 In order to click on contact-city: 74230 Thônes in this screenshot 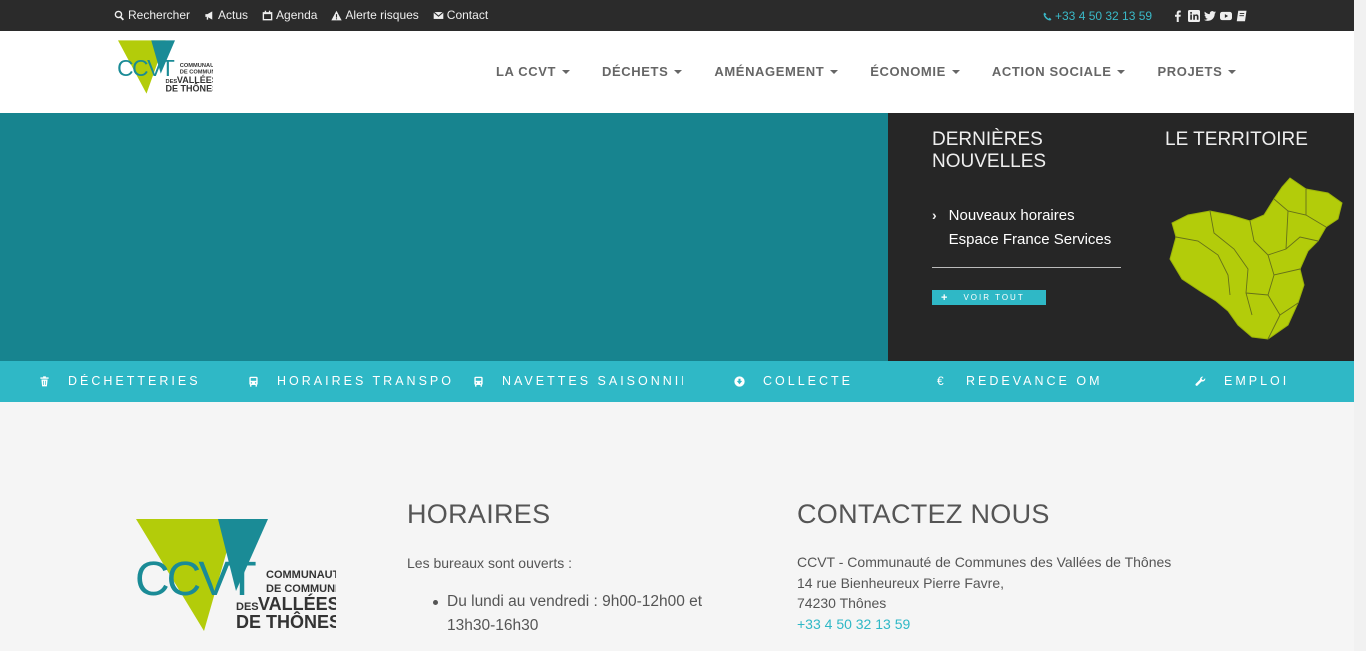, I will do `click(842, 603)`.